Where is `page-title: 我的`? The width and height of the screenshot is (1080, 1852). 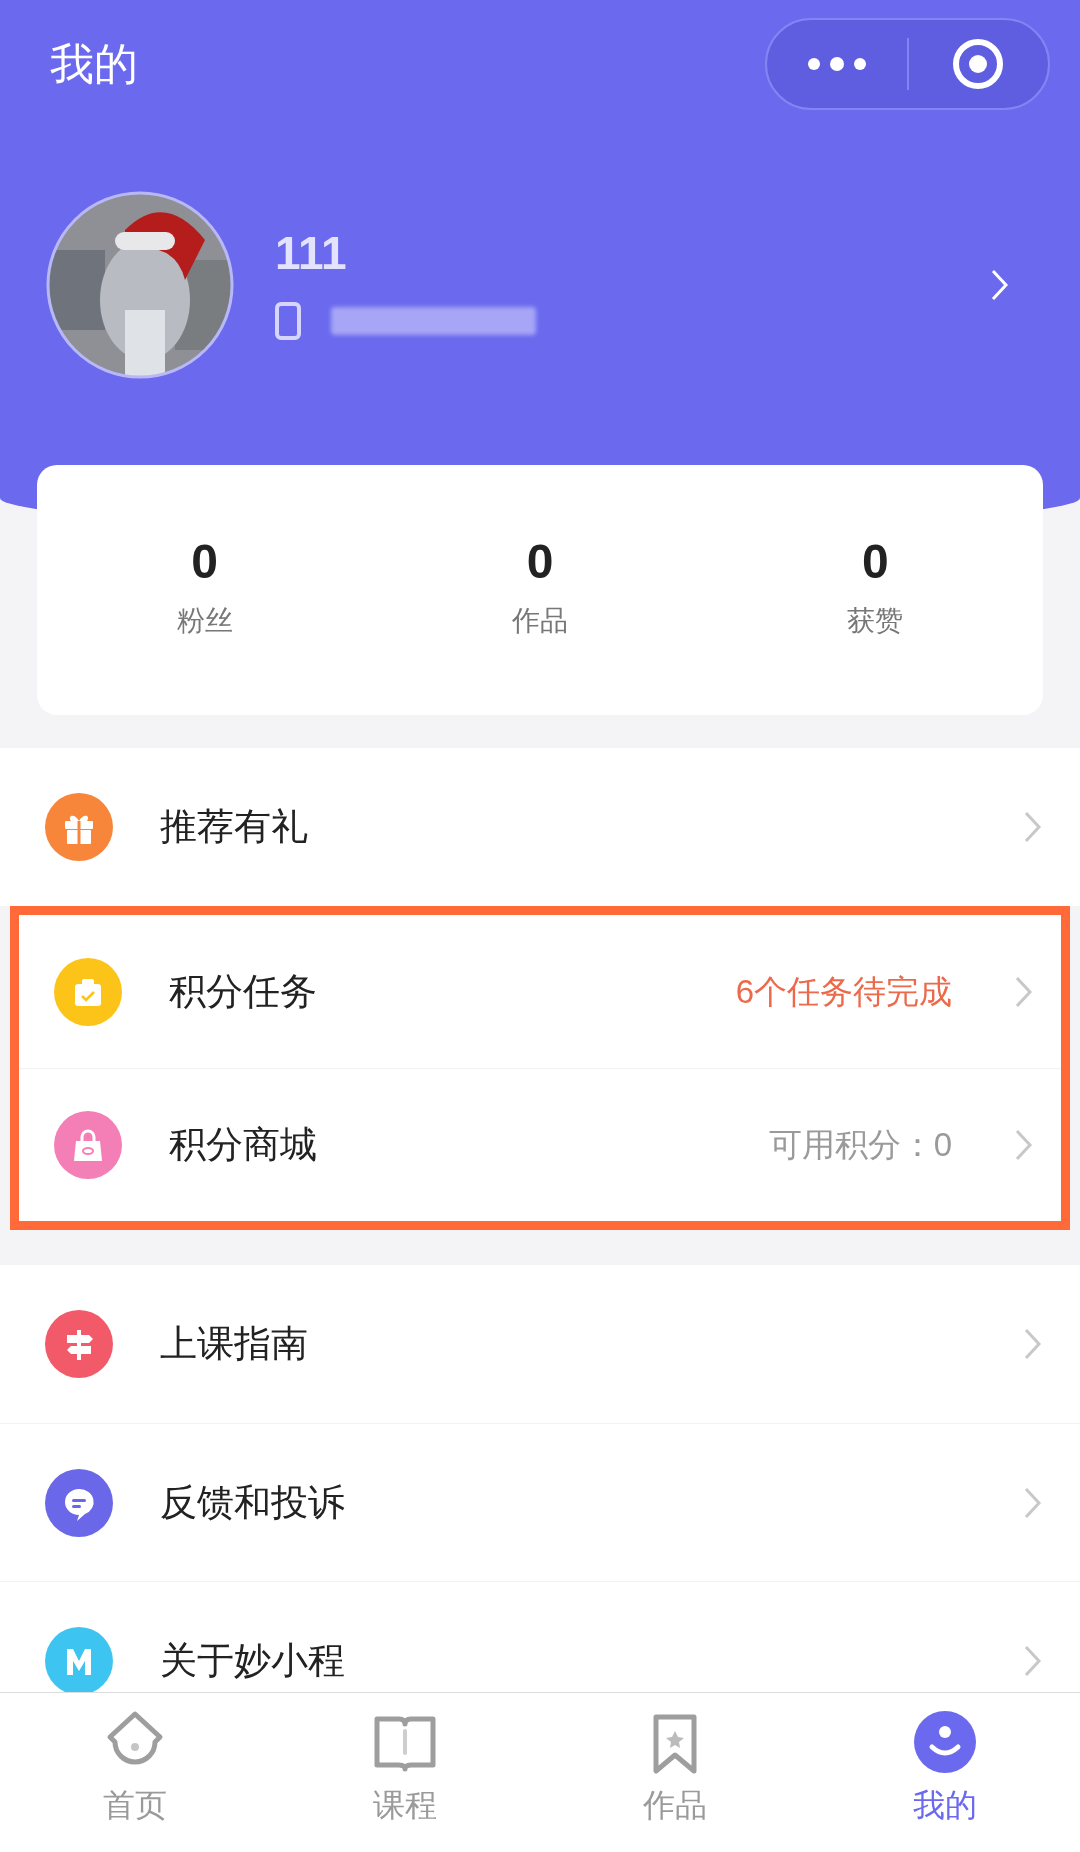 page-title: 我的 is located at coordinates (94, 64).